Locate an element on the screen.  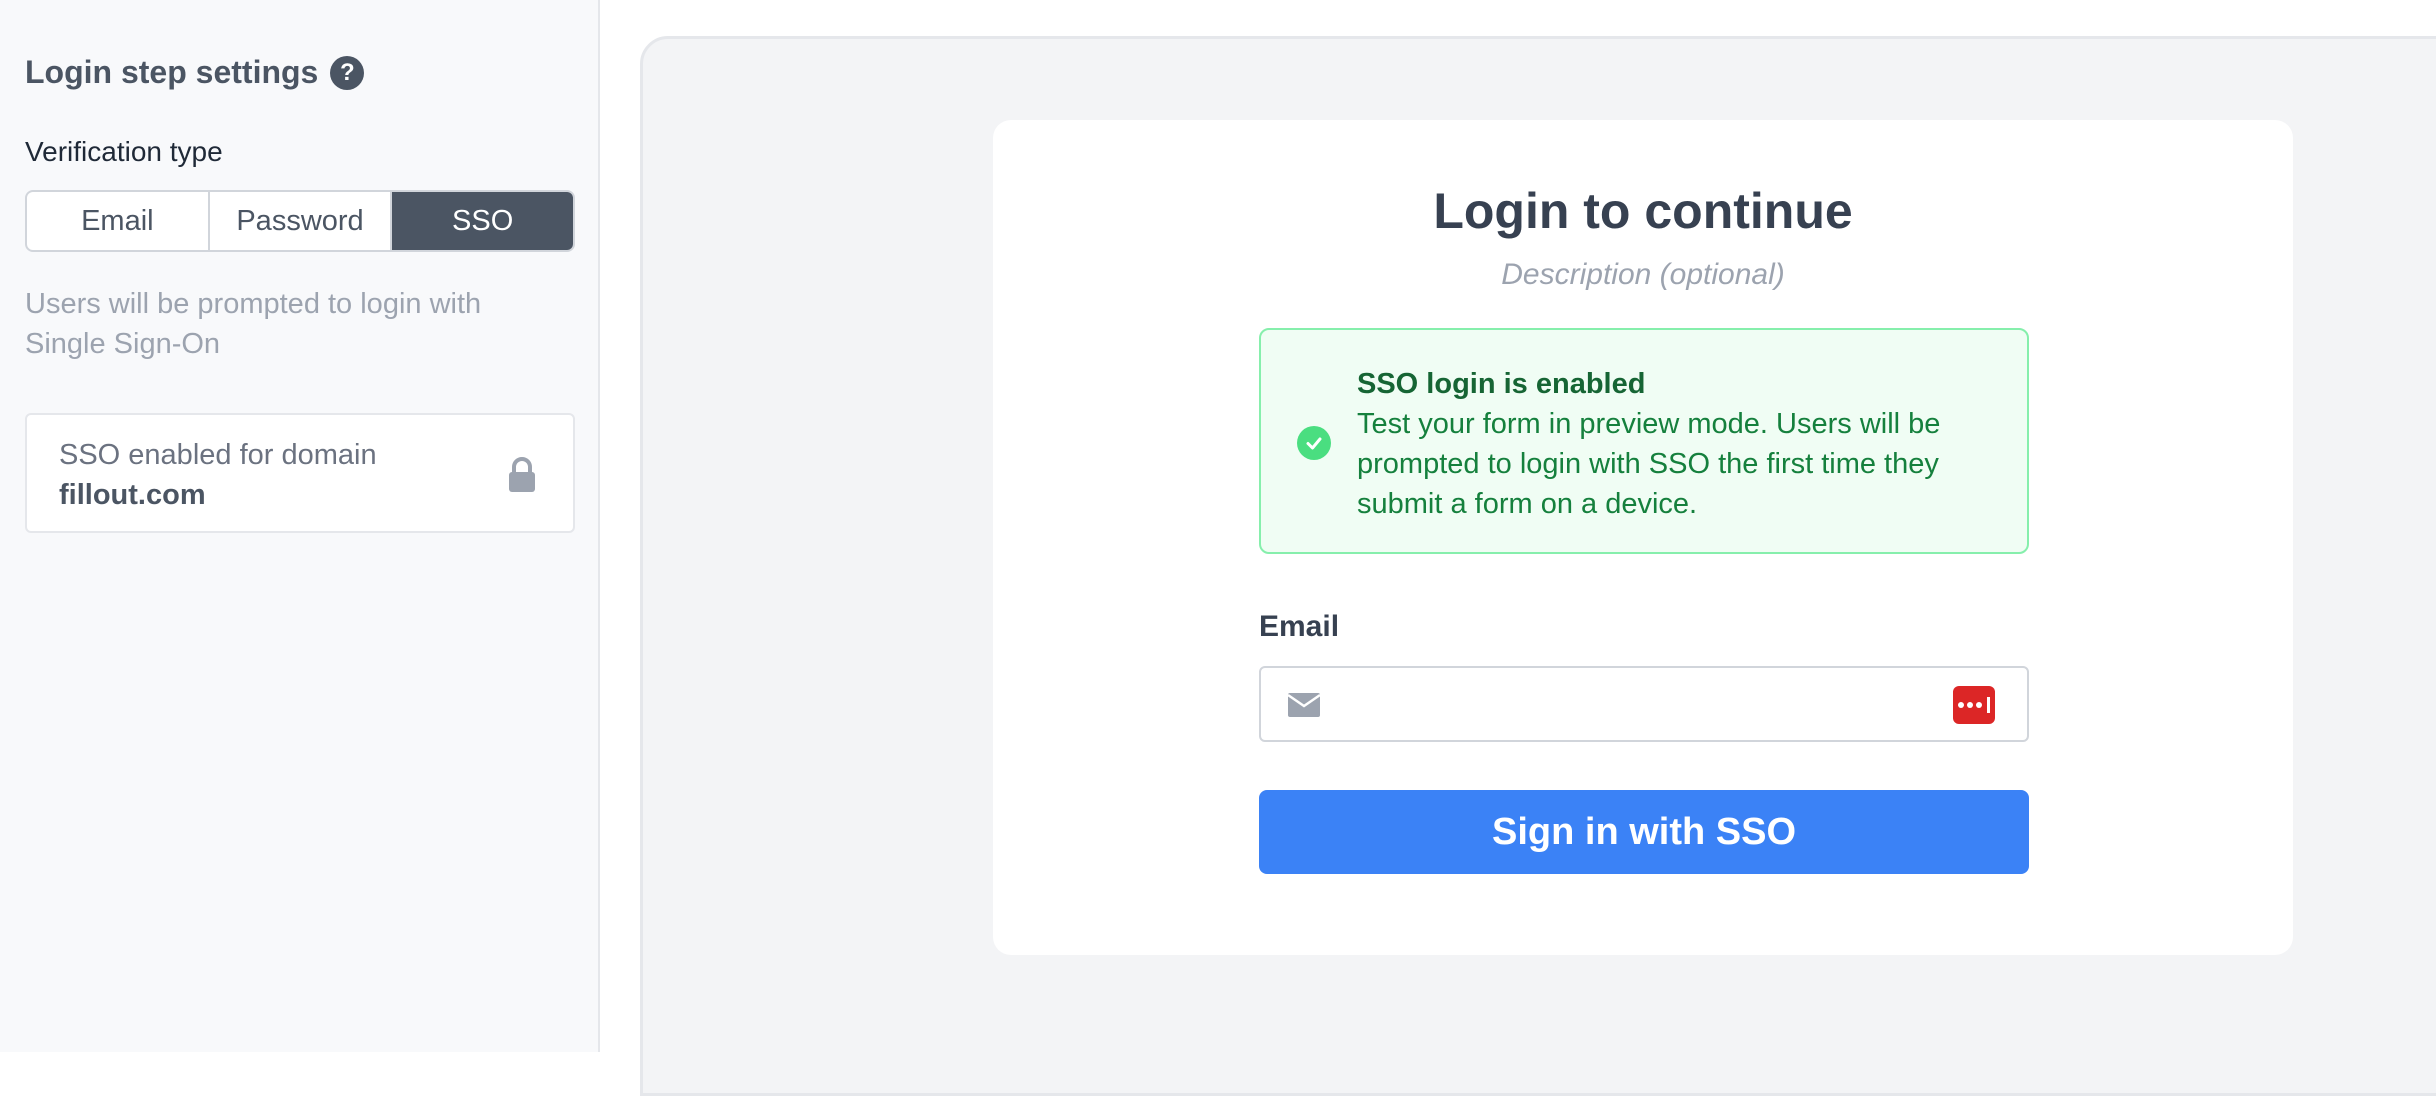
segment-email: Email is located at coordinates (118, 221).